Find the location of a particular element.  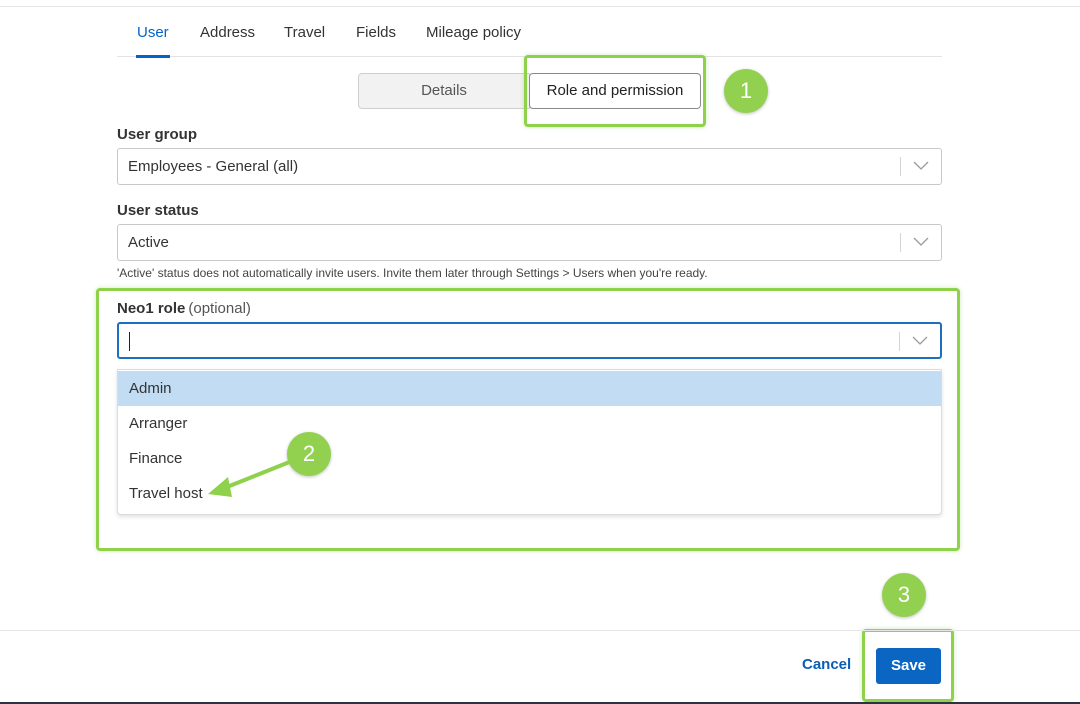

neo1-role-label-text: Neo1 role is located at coordinates (151, 308).